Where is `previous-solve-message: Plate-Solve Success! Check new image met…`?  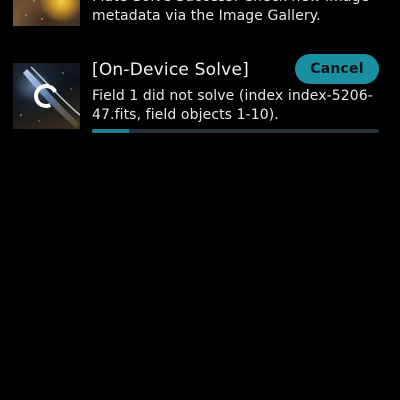
previous-solve-message: Plate-Solve Success! Check new image met… is located at coordinates (230, 12).